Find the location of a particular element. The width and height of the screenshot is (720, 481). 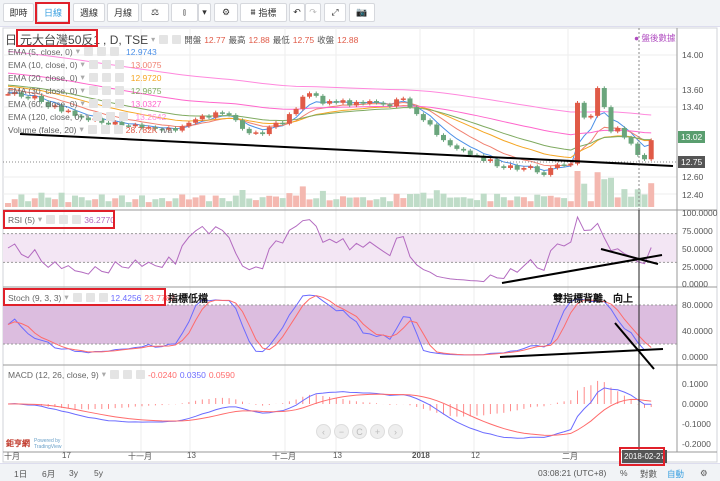

chart-type-dropdown: ▾ is located at coordinates (204, 12).